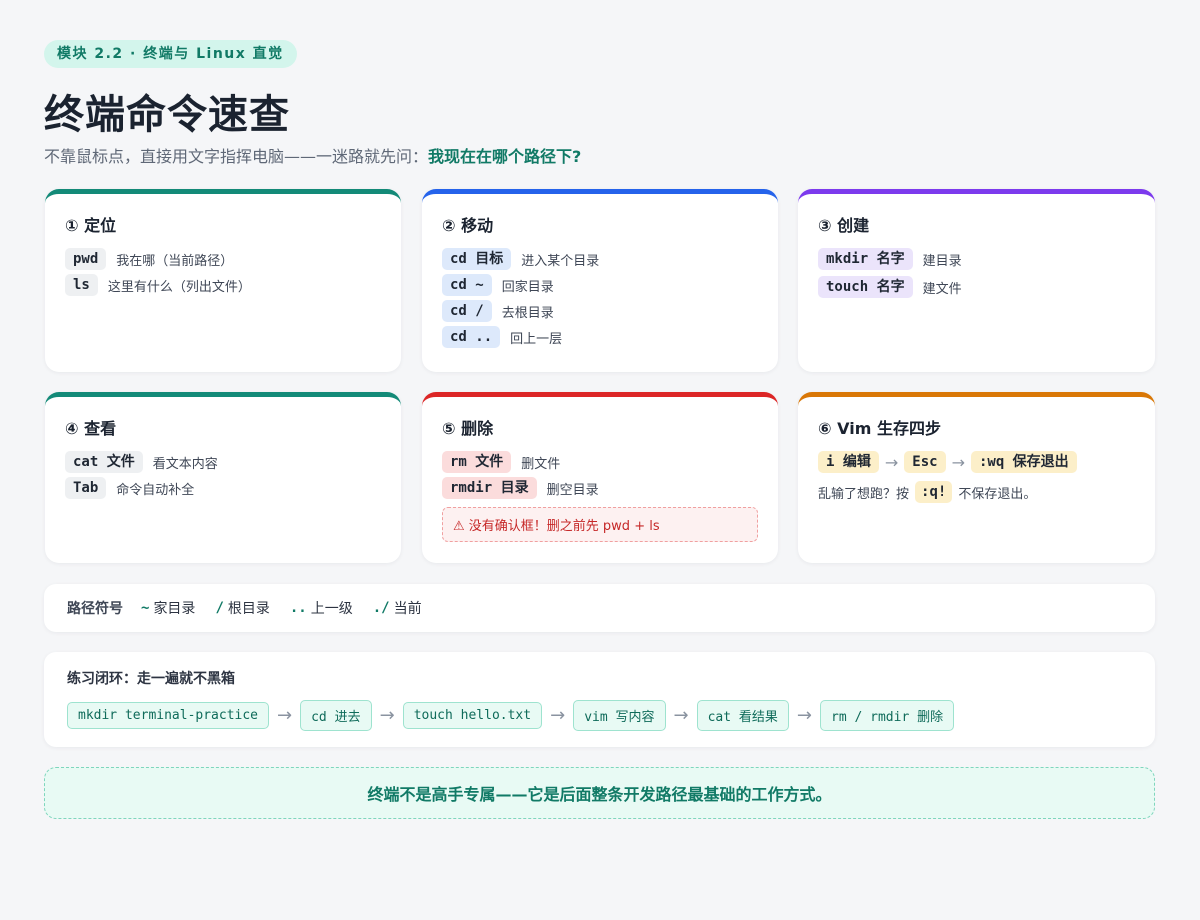 This screenshot has width=1200, height=920. What do you see at coordinates (167, 115) in the screenshot?
I see `page-title: 终端命令速查` at bounding box center [167, 115].